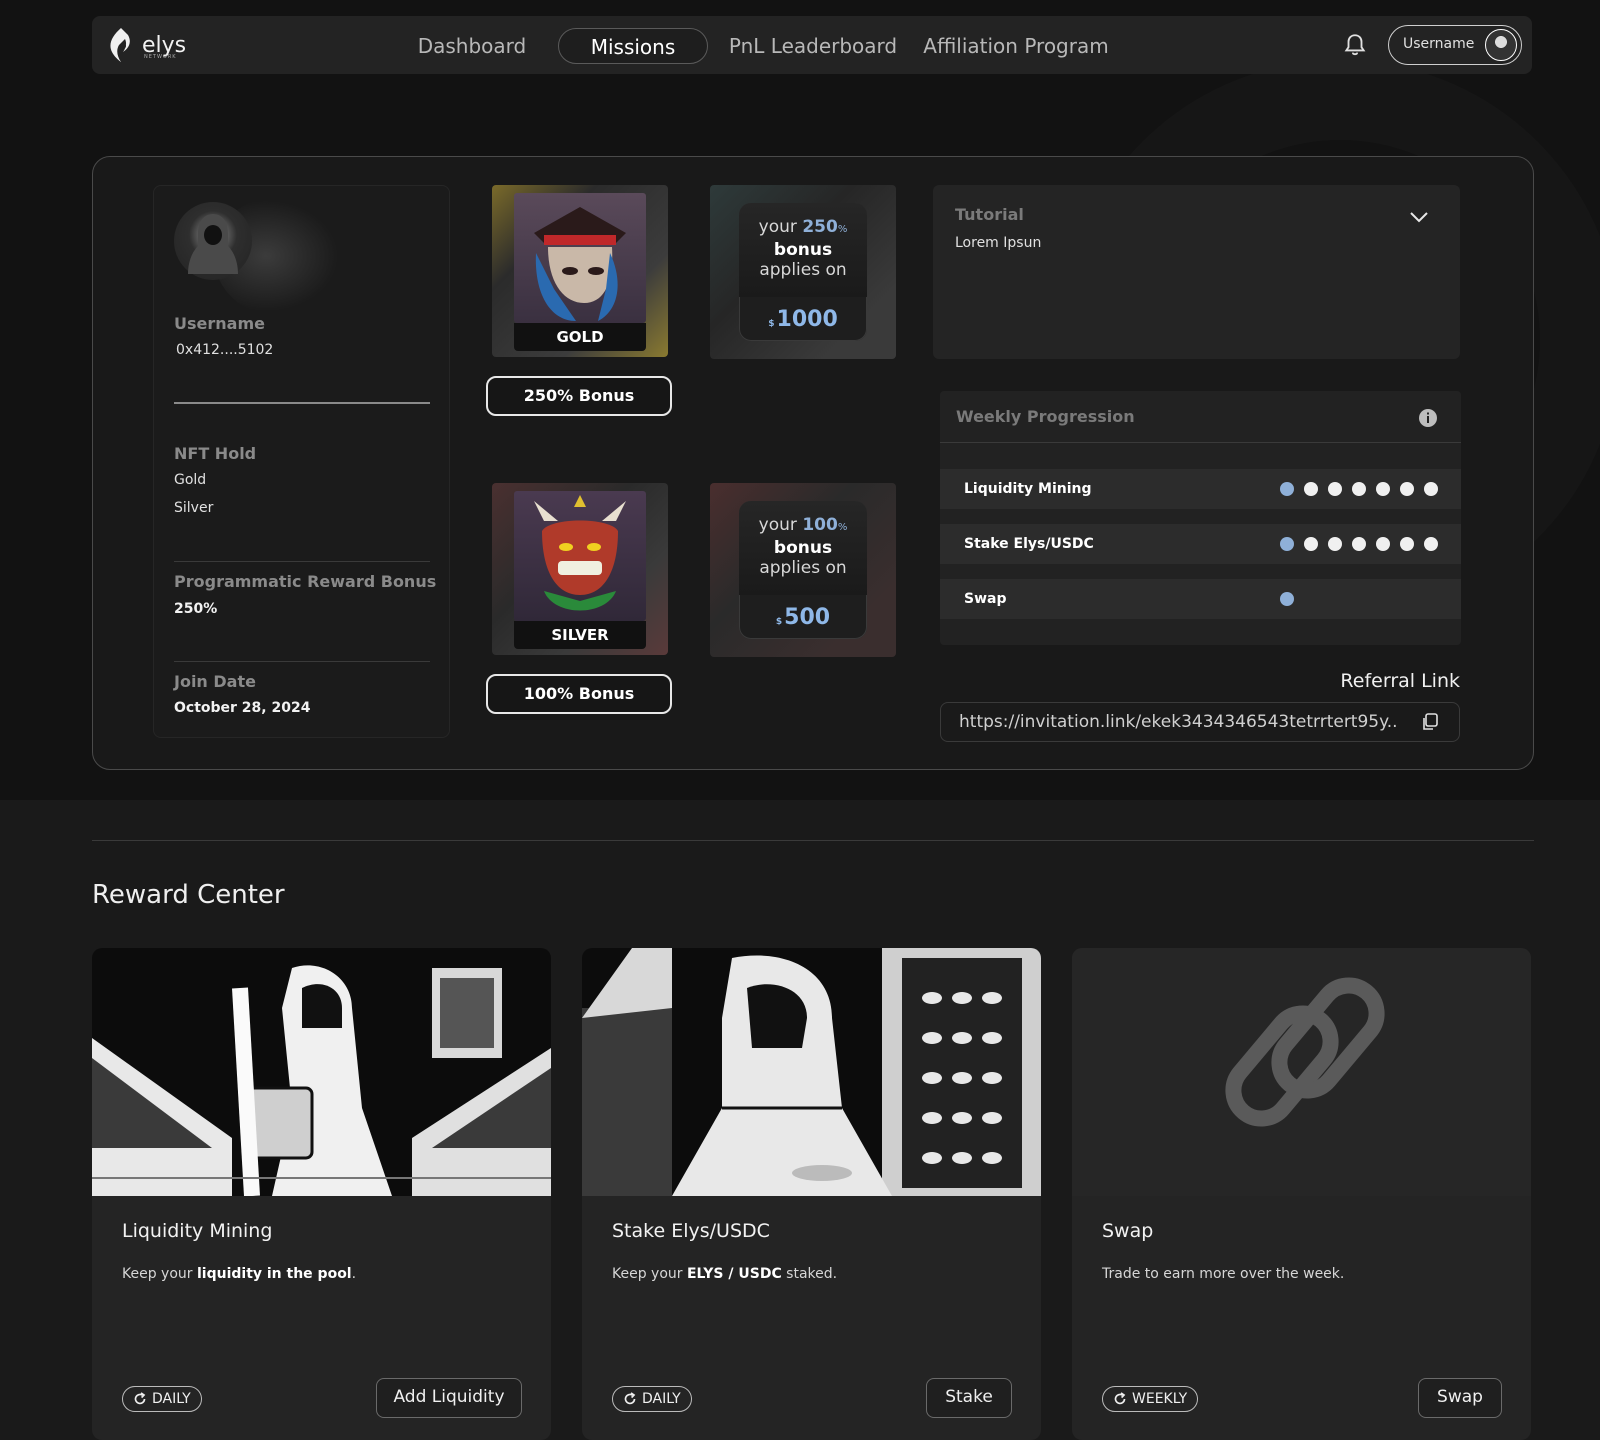 This screenshot has height=1440, width=1600. I want to click on demon-character-art, so click(580, 556).